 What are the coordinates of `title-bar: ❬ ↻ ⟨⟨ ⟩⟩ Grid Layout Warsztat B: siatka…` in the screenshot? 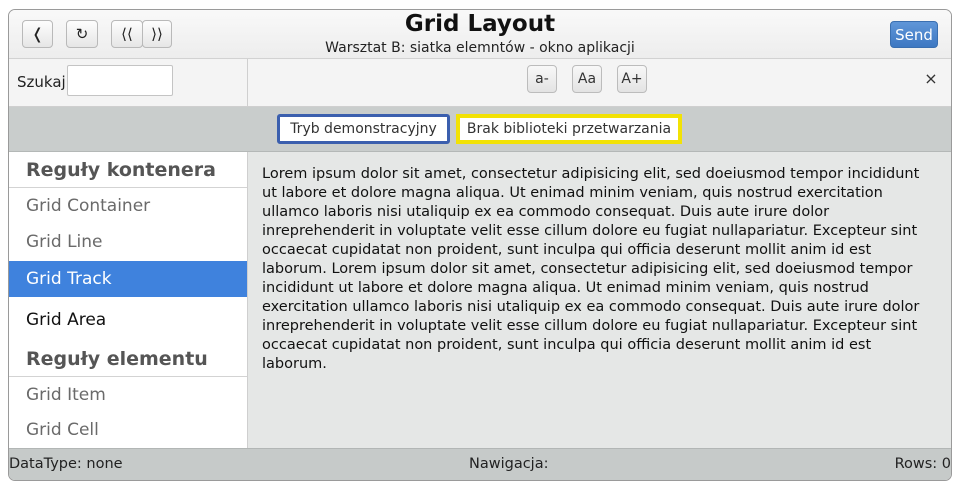 It's located at (480, 34).